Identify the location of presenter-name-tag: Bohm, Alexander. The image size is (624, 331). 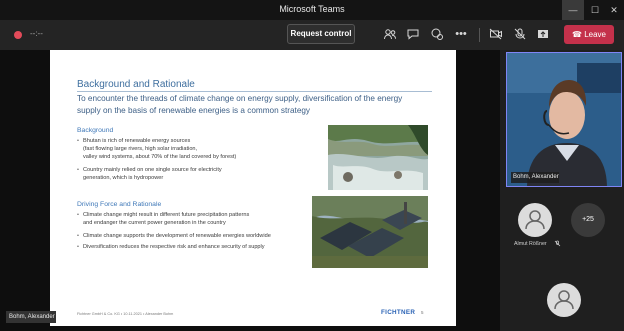
(535, 177).